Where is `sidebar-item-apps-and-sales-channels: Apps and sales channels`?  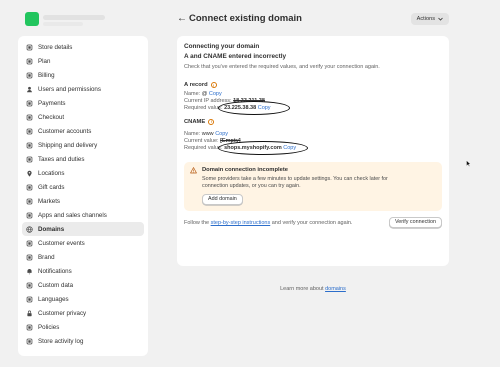 sidebar-item-apps-and-sales-channels: Apps and sales channels is located at coordinates (83, 215).